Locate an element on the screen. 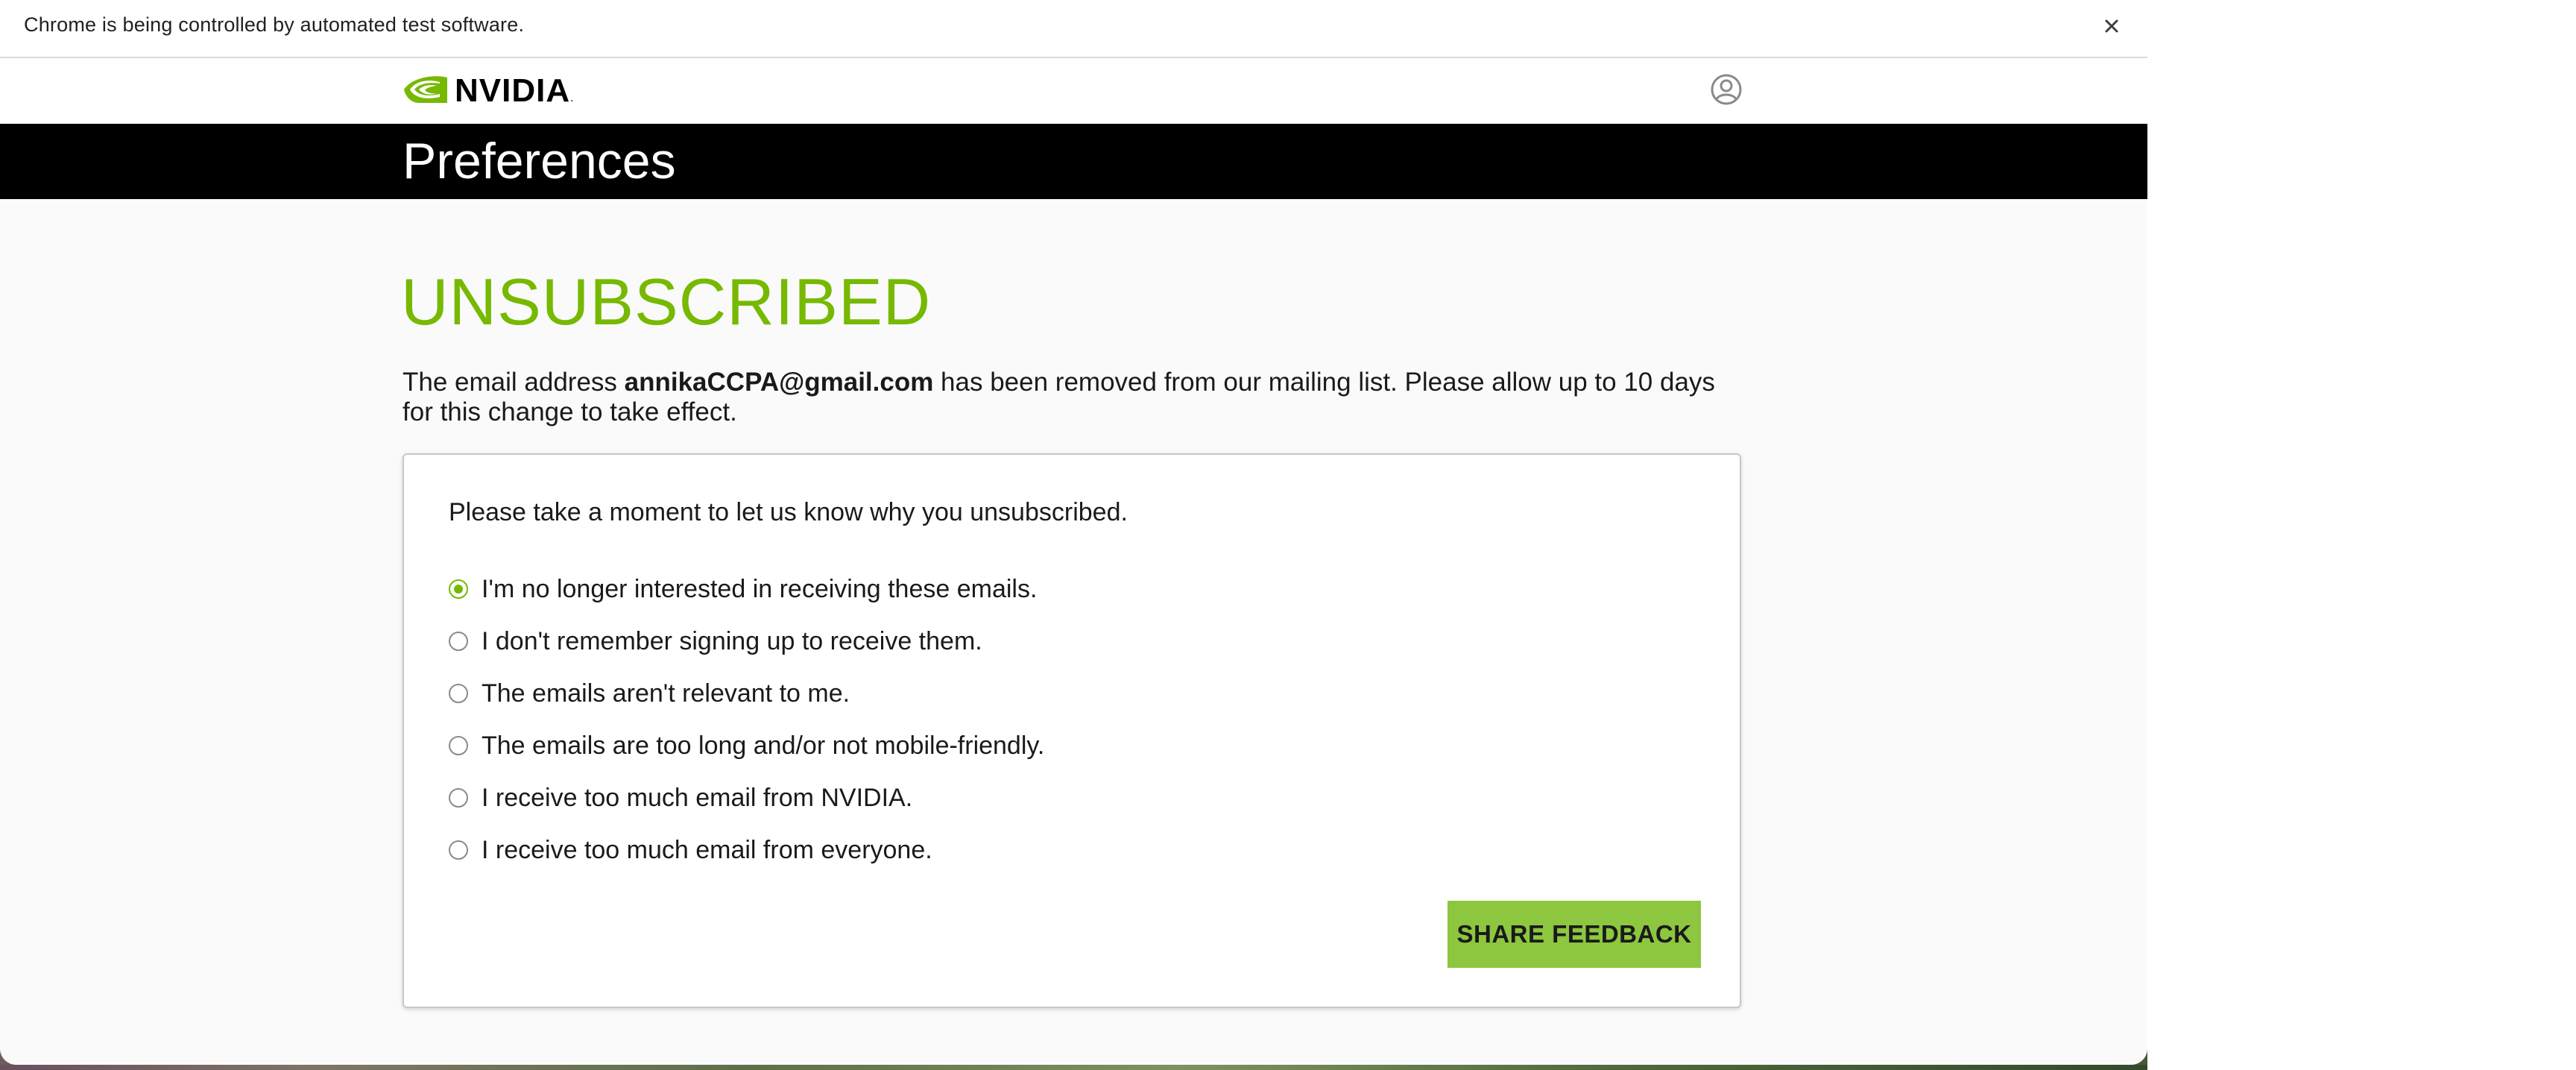 The height and width of the screenshot is (1070, 2576). page-title: Preferences is located at coordinates (539, 161).